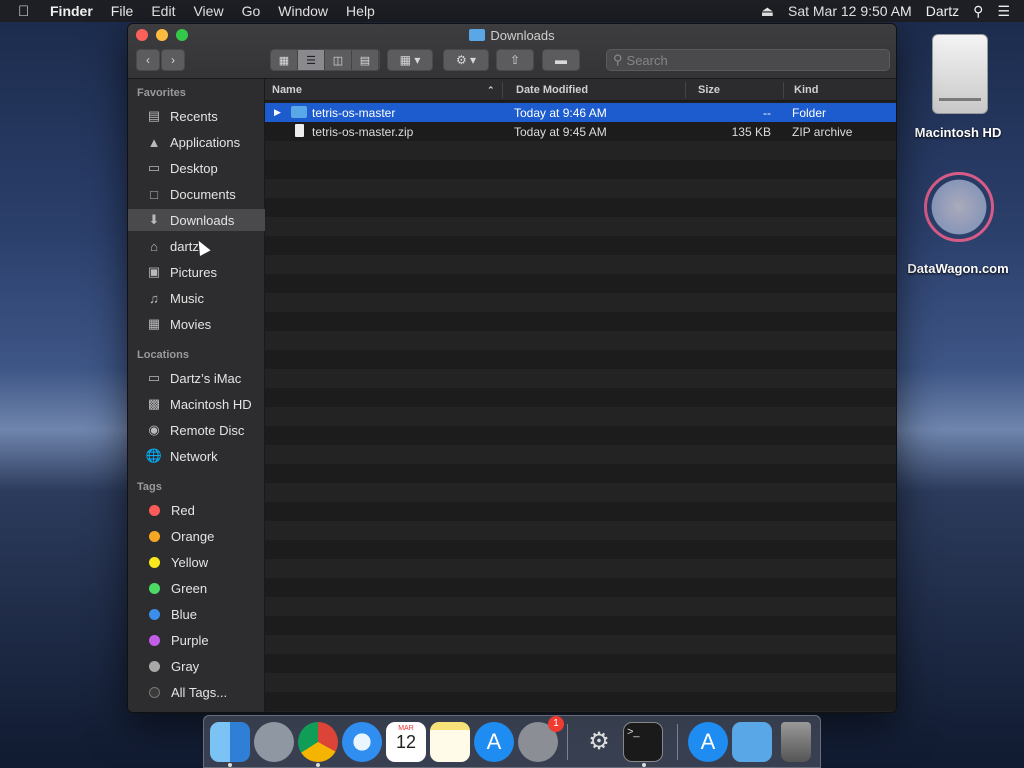  Describe the element at coordinates (196, 510) in the screenshot. I see `sidebar-tag-red: Red` at that location.